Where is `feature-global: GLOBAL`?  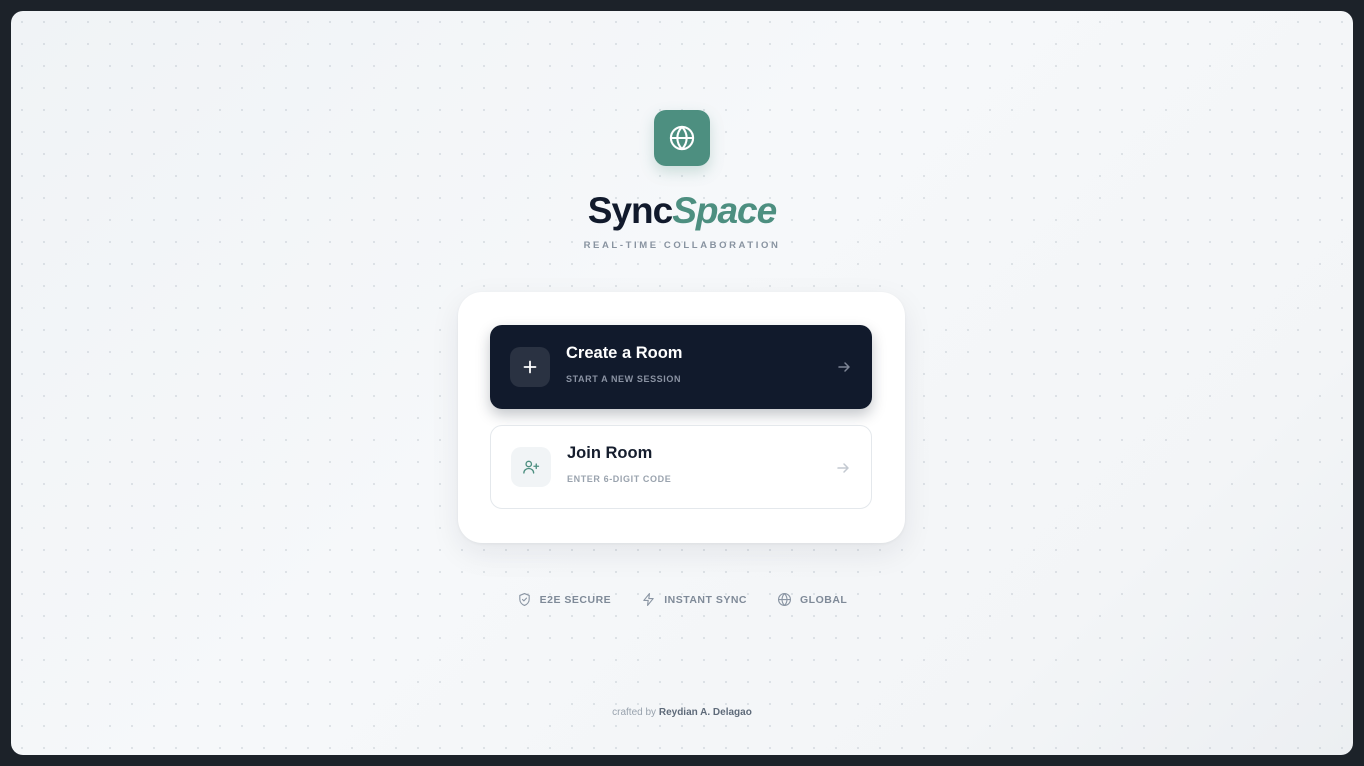
feature-global: GLOBAL is located at coordinates (812, 599).